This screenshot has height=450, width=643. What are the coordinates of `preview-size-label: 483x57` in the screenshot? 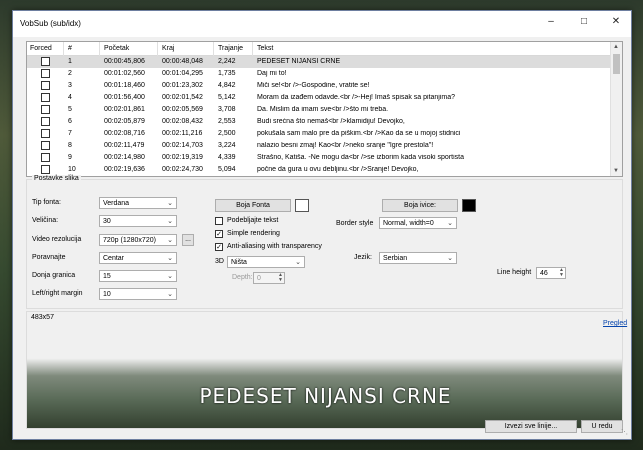 It's located at (42, 317).